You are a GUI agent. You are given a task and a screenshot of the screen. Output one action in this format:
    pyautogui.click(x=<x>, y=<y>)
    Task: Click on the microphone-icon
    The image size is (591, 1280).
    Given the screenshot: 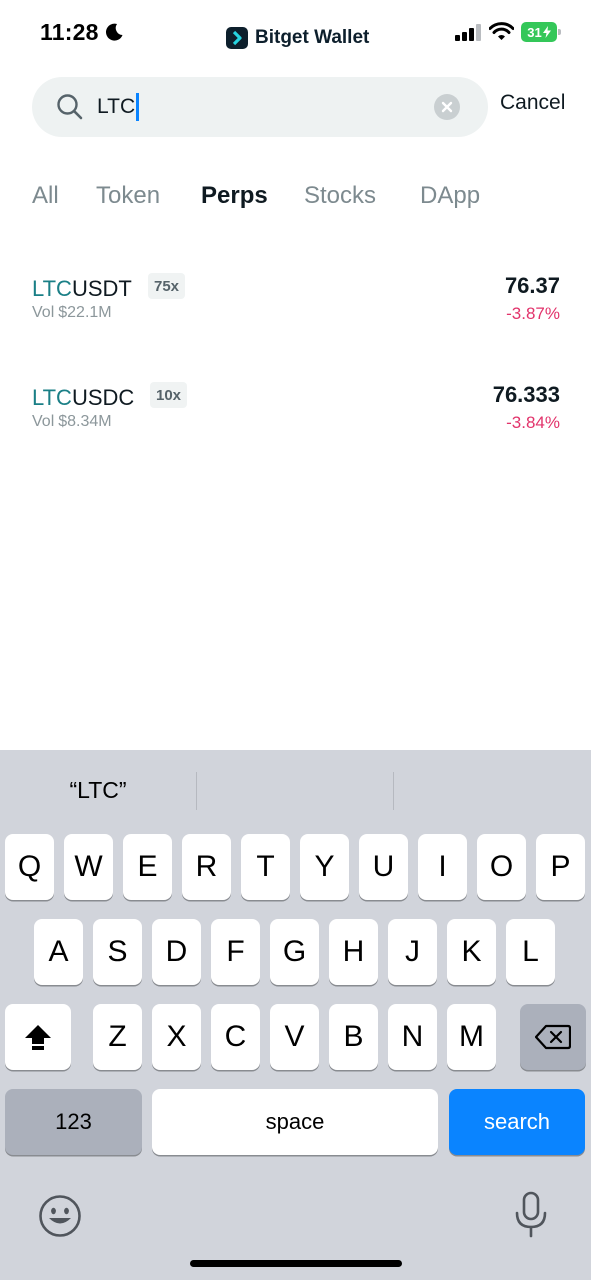 What is the action you would take?
    pyautogui.click(x=531, y=1215)
    